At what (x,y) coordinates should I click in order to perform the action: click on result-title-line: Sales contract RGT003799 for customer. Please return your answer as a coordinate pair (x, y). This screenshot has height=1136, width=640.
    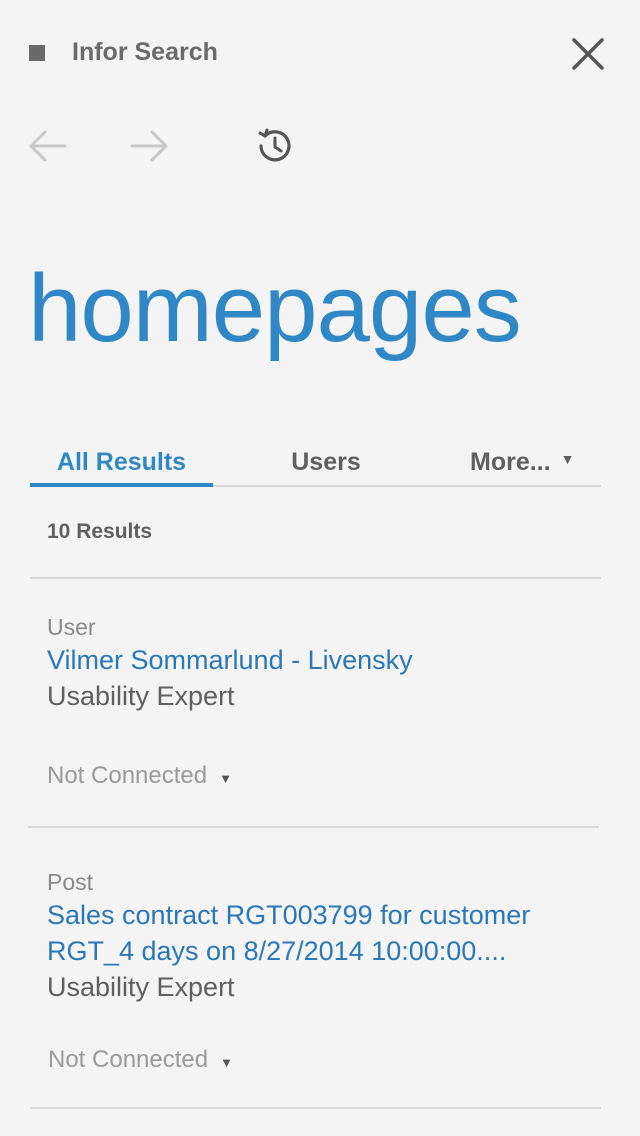
    Looking at the image, I should click on (289, 915).